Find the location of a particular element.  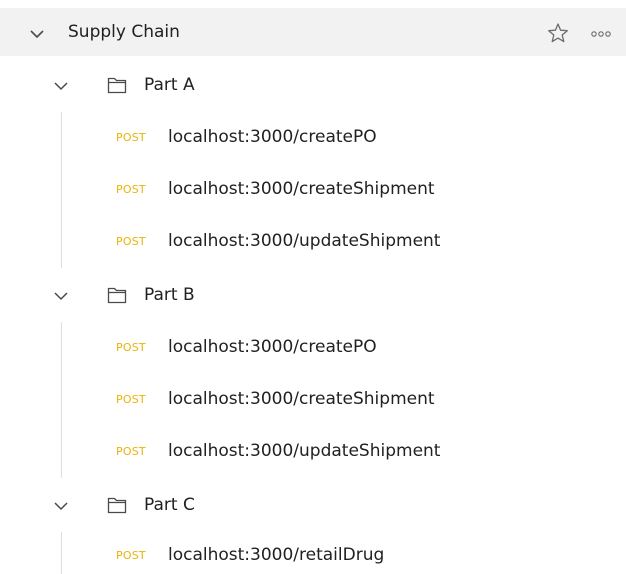

folder-label: Part B is located at coordinates (169, 295).